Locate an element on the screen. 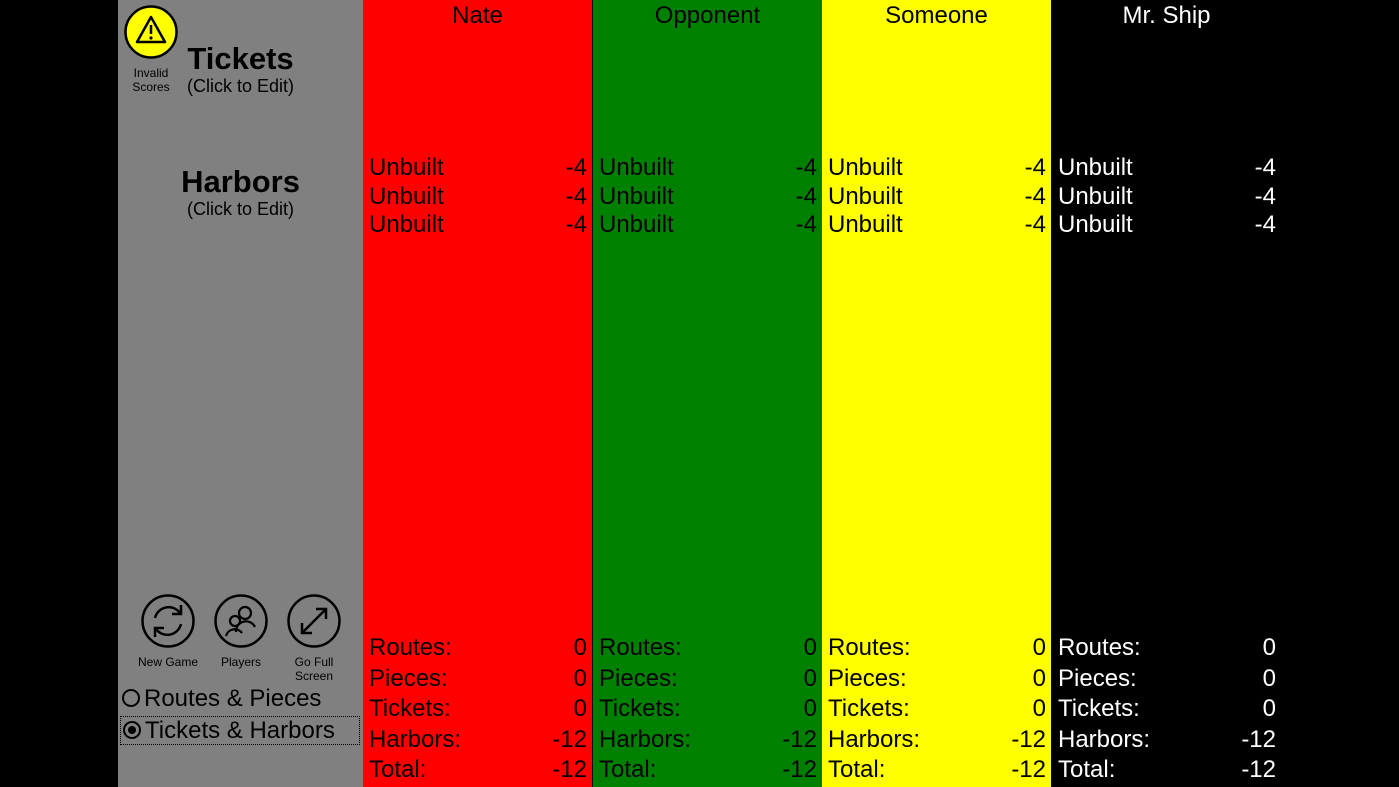 This screenshot has height=787, width=1399. mode-routes-pieces-label: Routes & Pieces is located at coordinates (233, 698).